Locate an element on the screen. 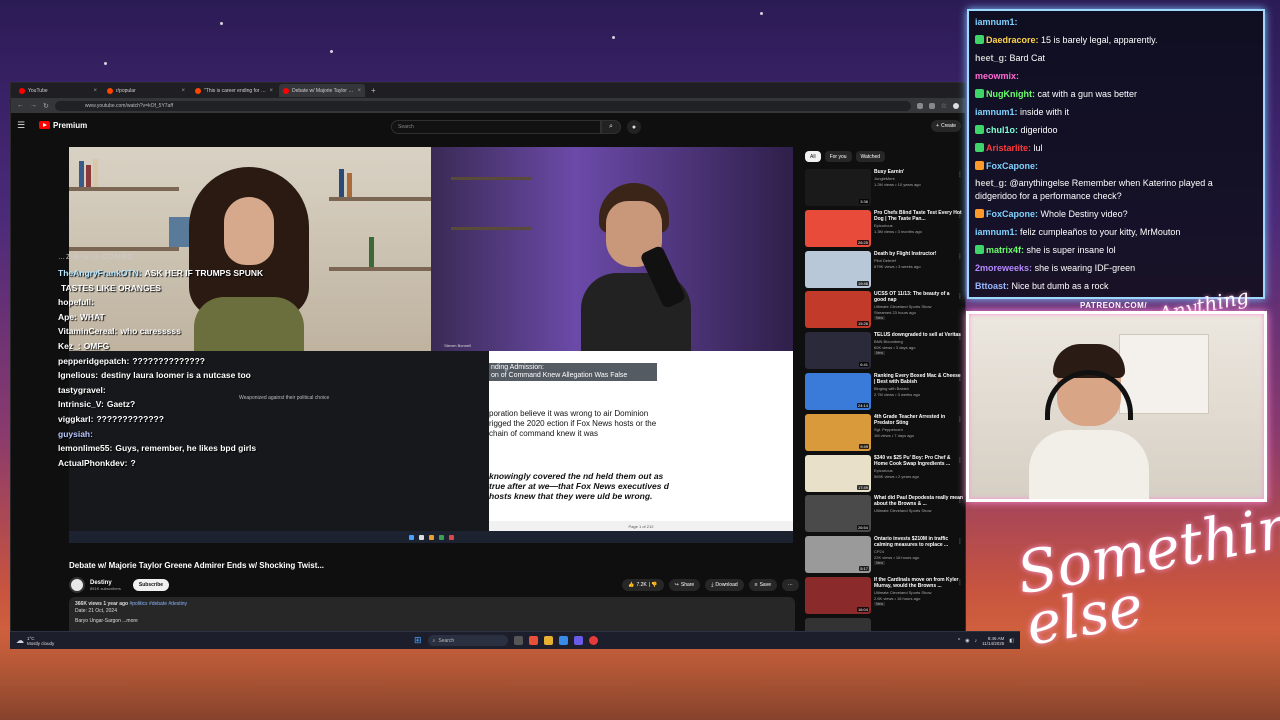 The width and height of the screenshot is (1280, 720). browser-tab: r/popular × is located at coordinates (146, 90).